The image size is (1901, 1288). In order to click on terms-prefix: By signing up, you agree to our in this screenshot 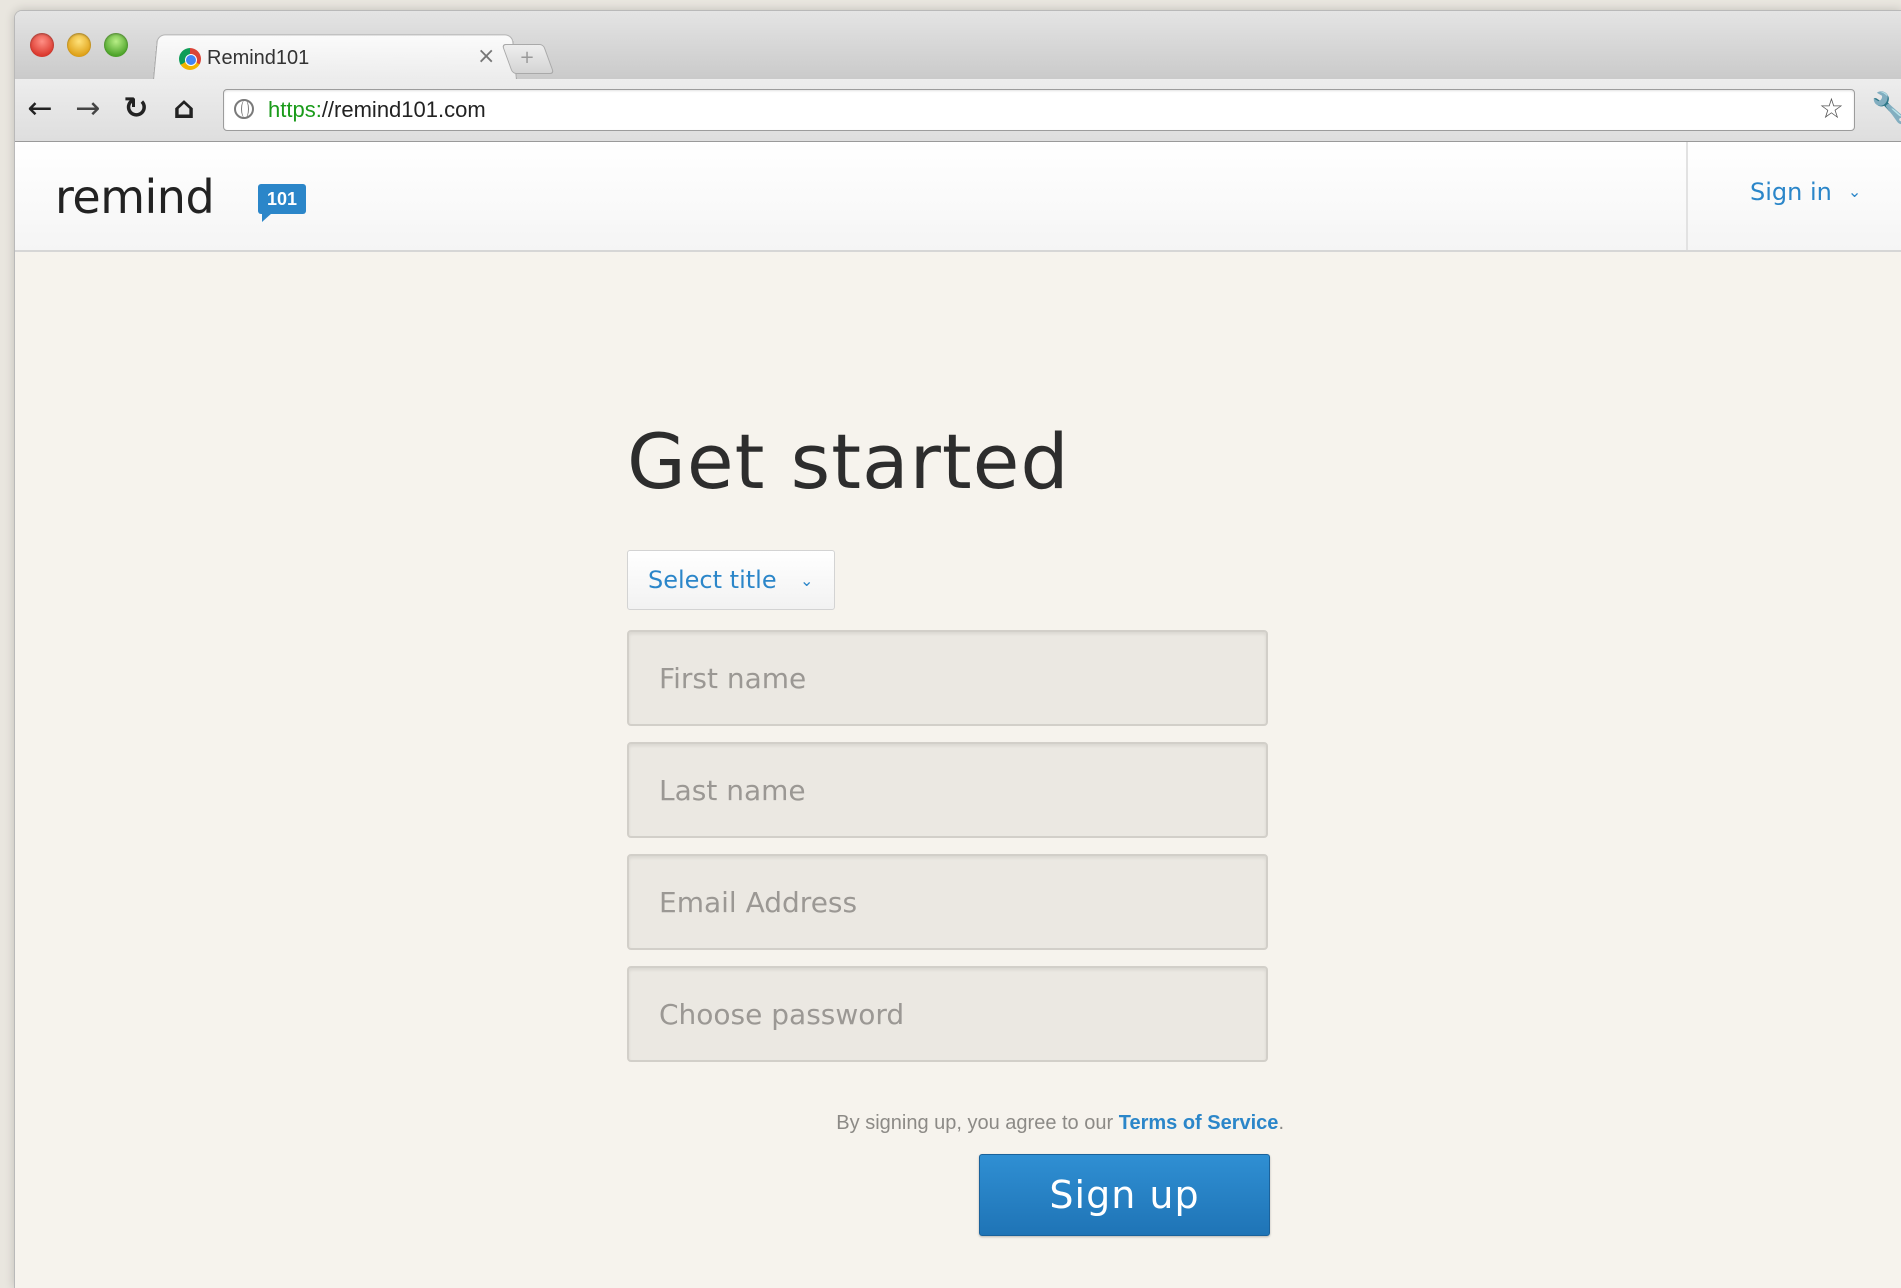, I will do `click(975, 1123)`.